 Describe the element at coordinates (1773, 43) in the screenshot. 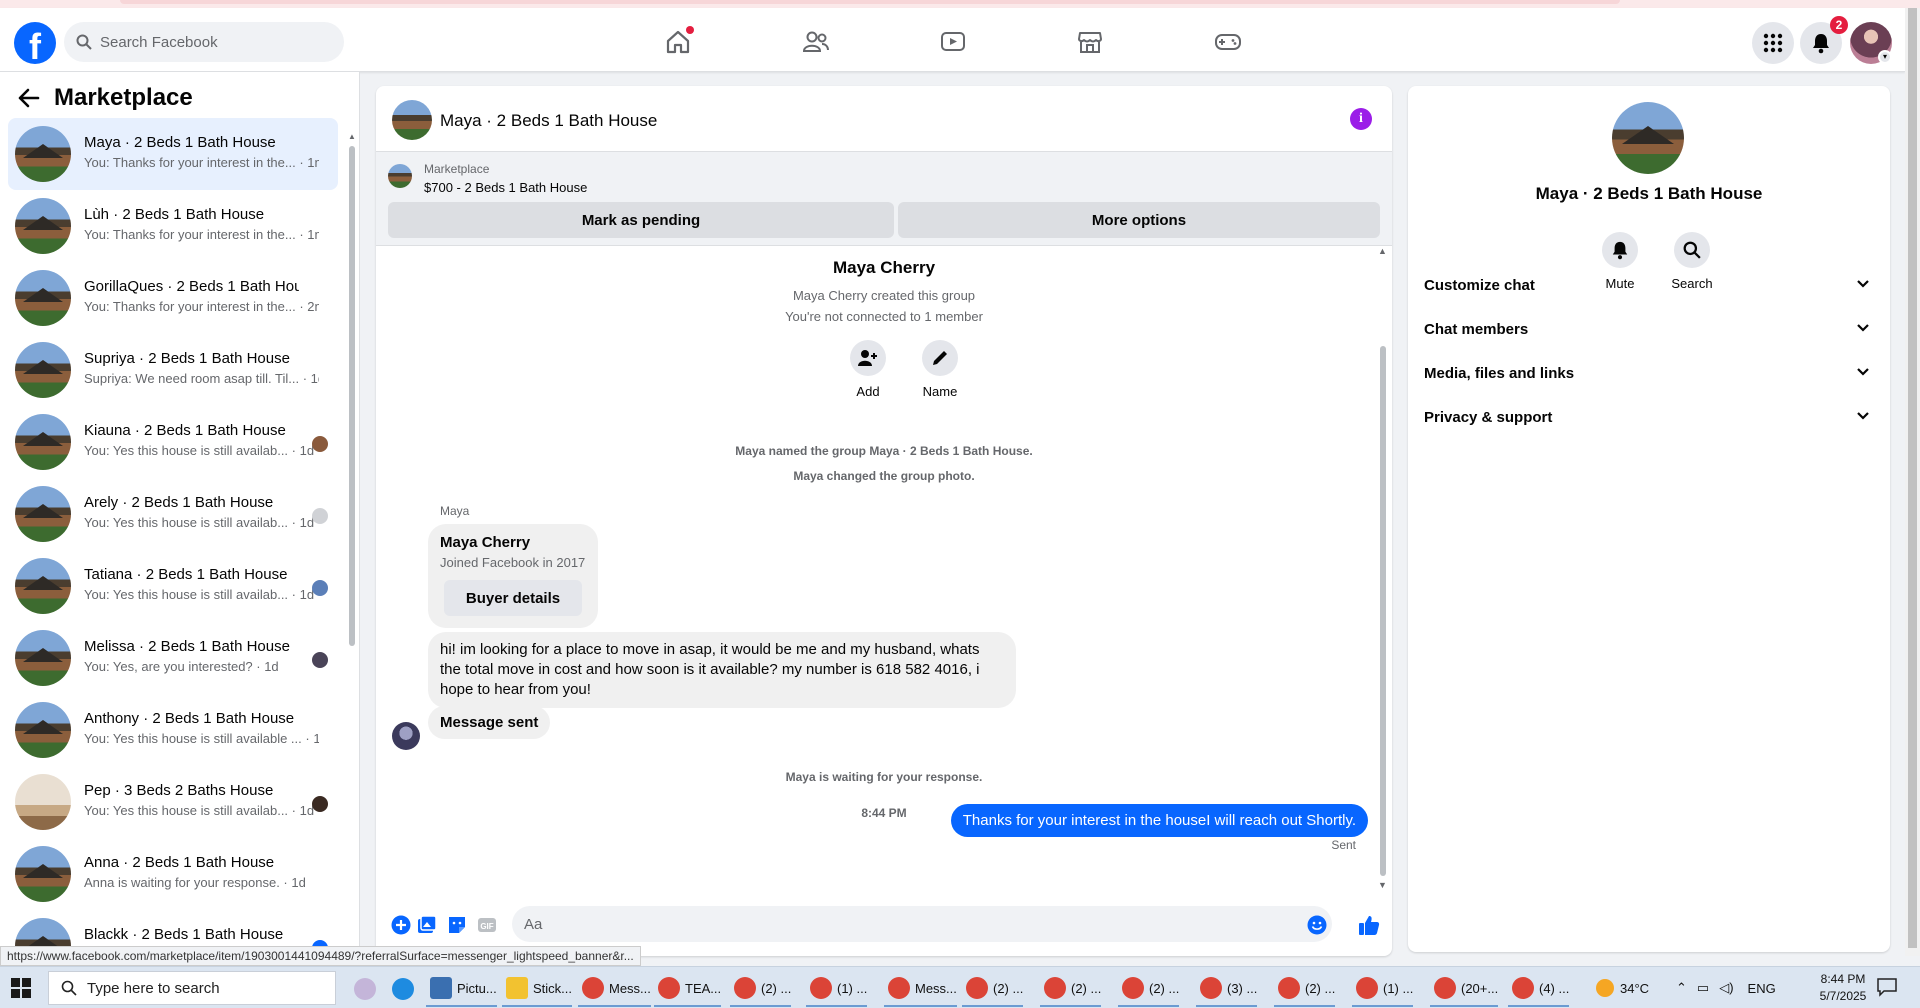

I see `menu-button` at that location.